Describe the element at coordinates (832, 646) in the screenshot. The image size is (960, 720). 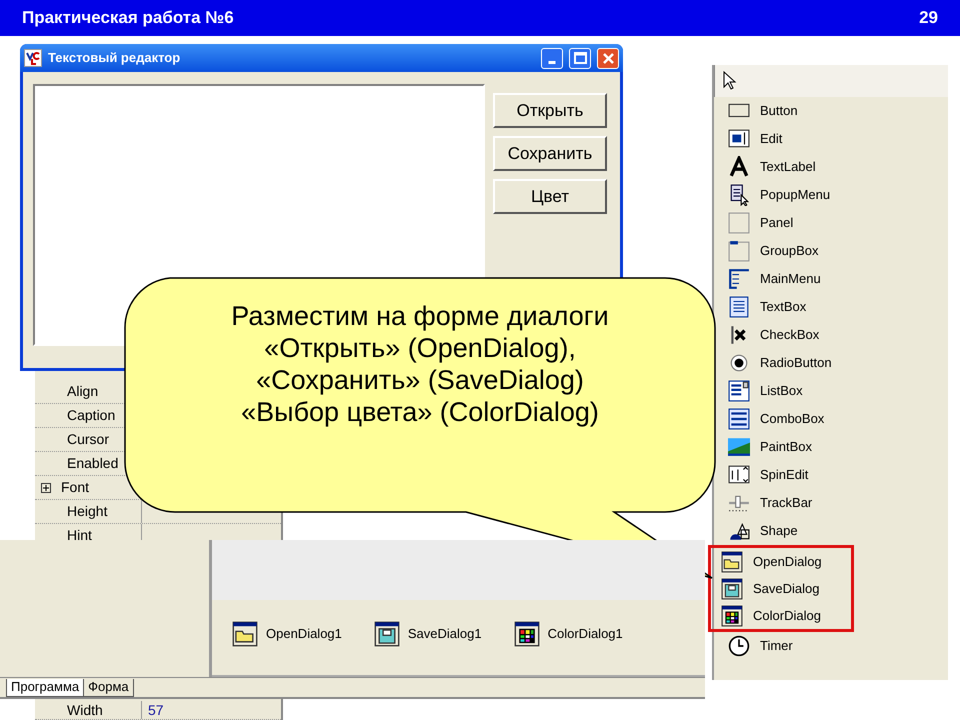
I see `palette-item: Timer` at that location.